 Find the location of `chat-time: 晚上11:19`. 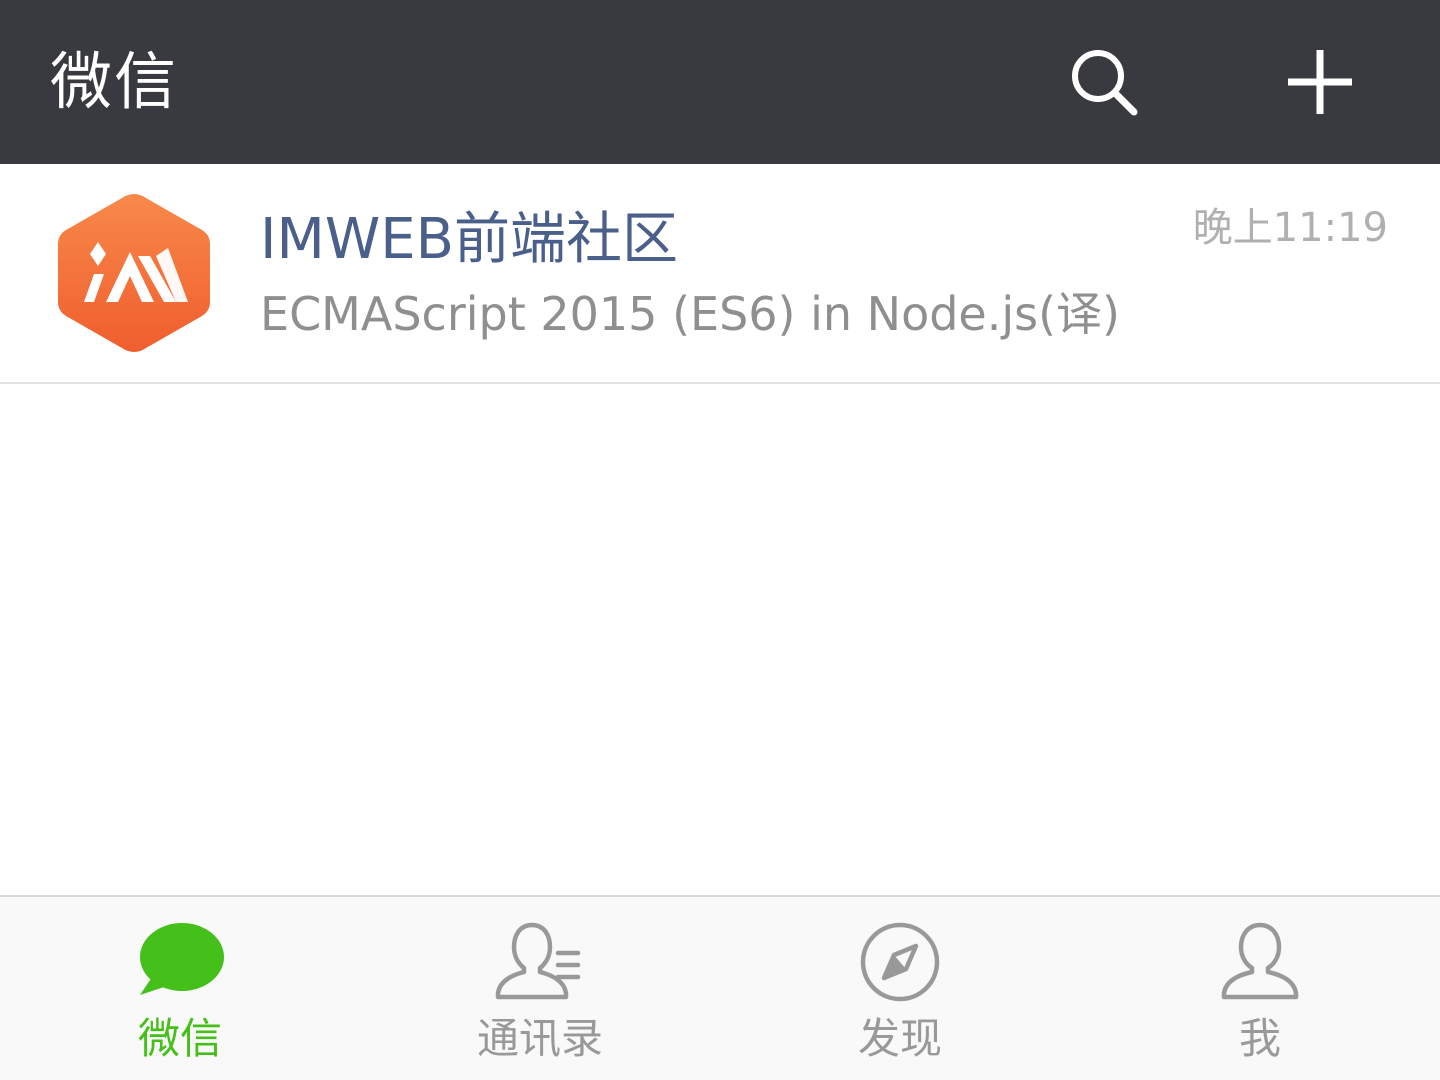

chat-time: 晚上11:19 is located at coordinates (1290, 228).